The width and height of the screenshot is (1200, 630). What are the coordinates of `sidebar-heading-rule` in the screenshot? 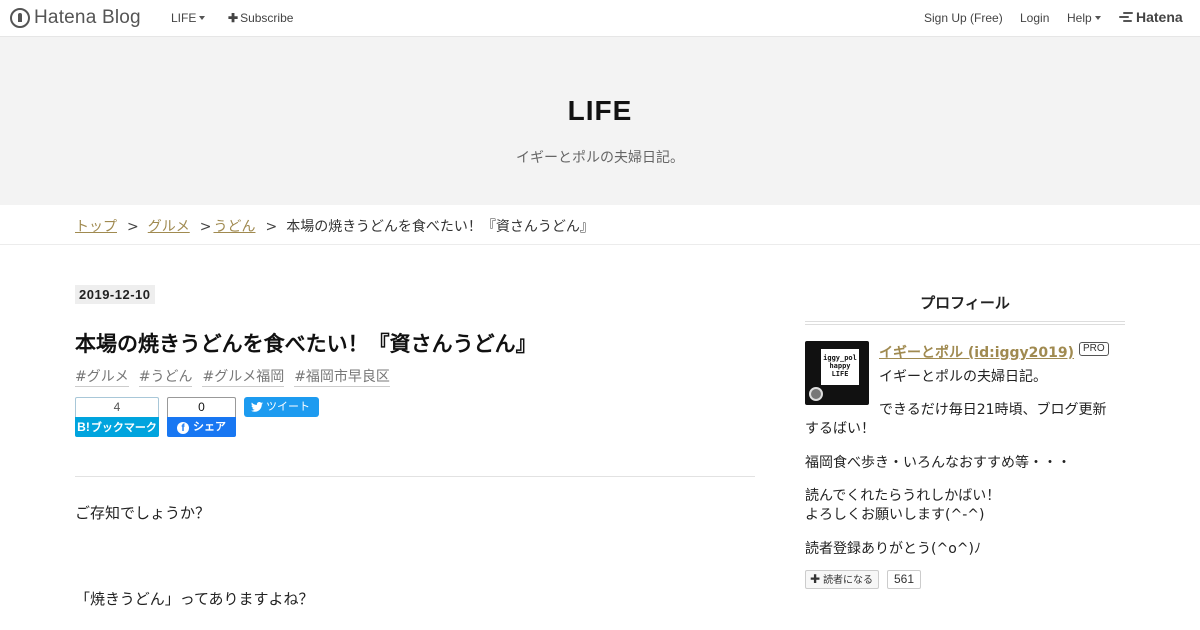 It's located at (965, 323).